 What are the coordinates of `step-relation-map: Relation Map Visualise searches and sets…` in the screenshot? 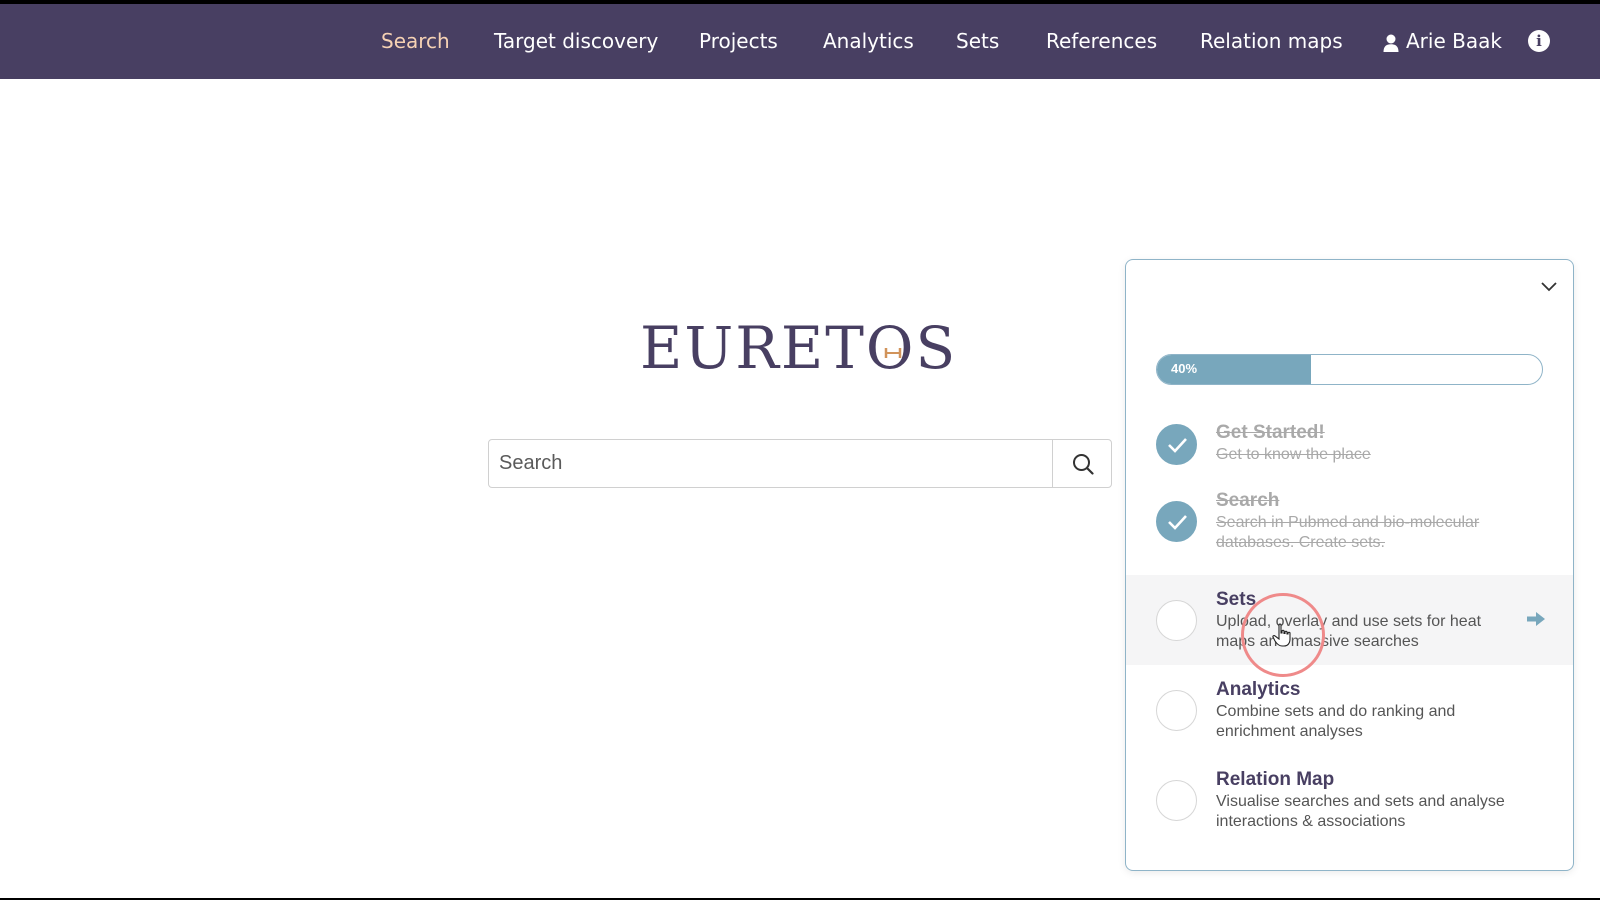 It's located at (1349, 800).